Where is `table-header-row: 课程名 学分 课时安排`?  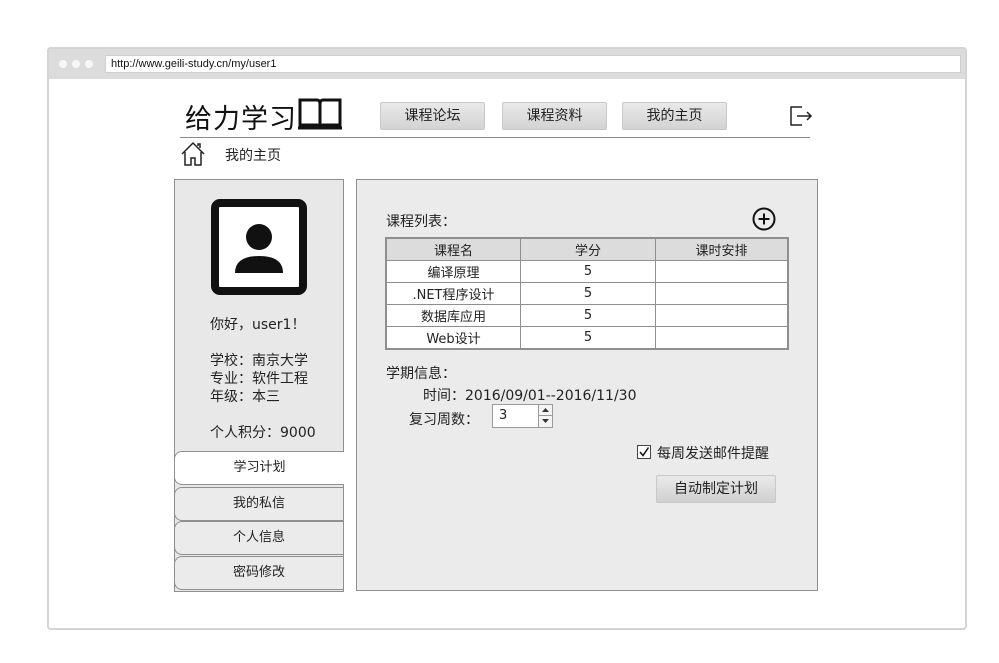
table-header-row: 课程名 学分 课时安排 is located at coordinates (587, 249).